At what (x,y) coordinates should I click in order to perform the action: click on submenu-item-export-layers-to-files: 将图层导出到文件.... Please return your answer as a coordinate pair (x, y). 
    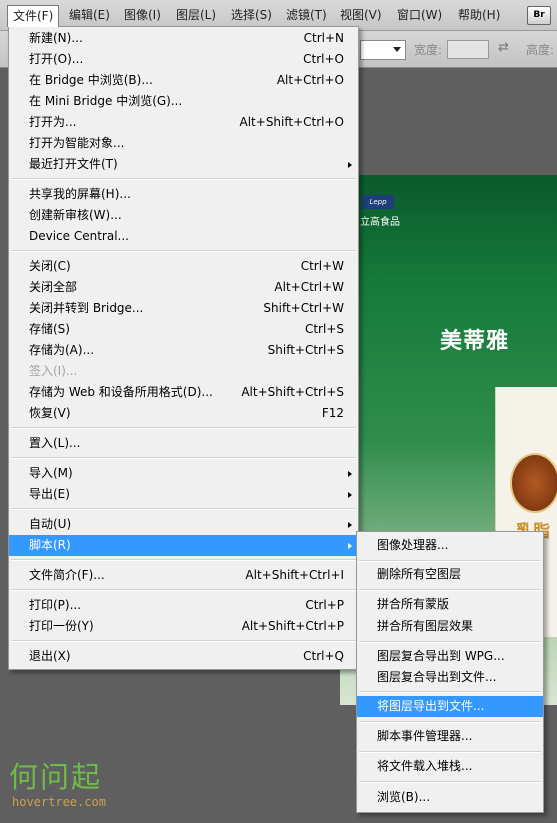
    Looking at the image, I should click on (450, 706).